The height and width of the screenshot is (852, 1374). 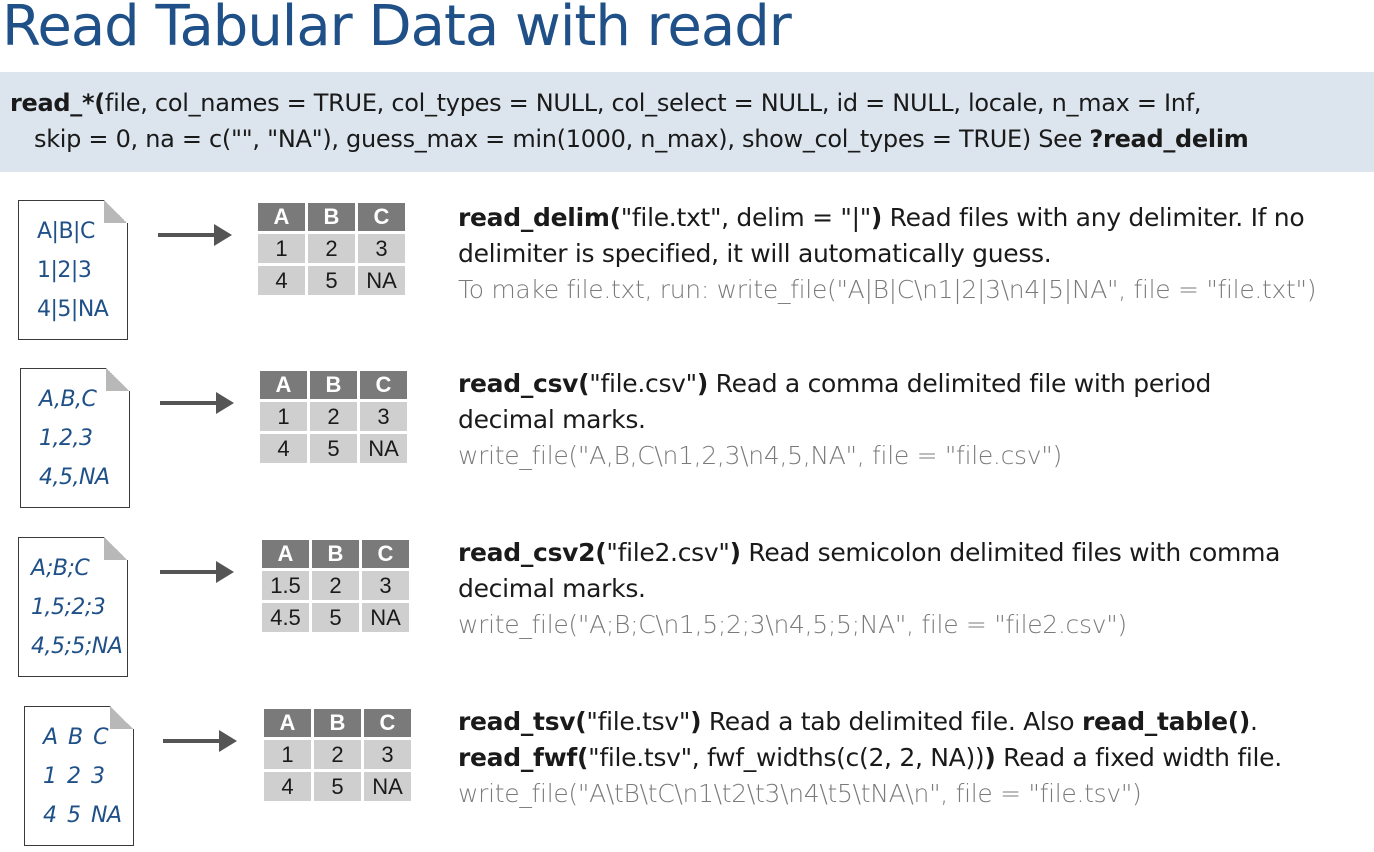 I want to click on file-line: 1|2|3, so click(x=64, y=270).